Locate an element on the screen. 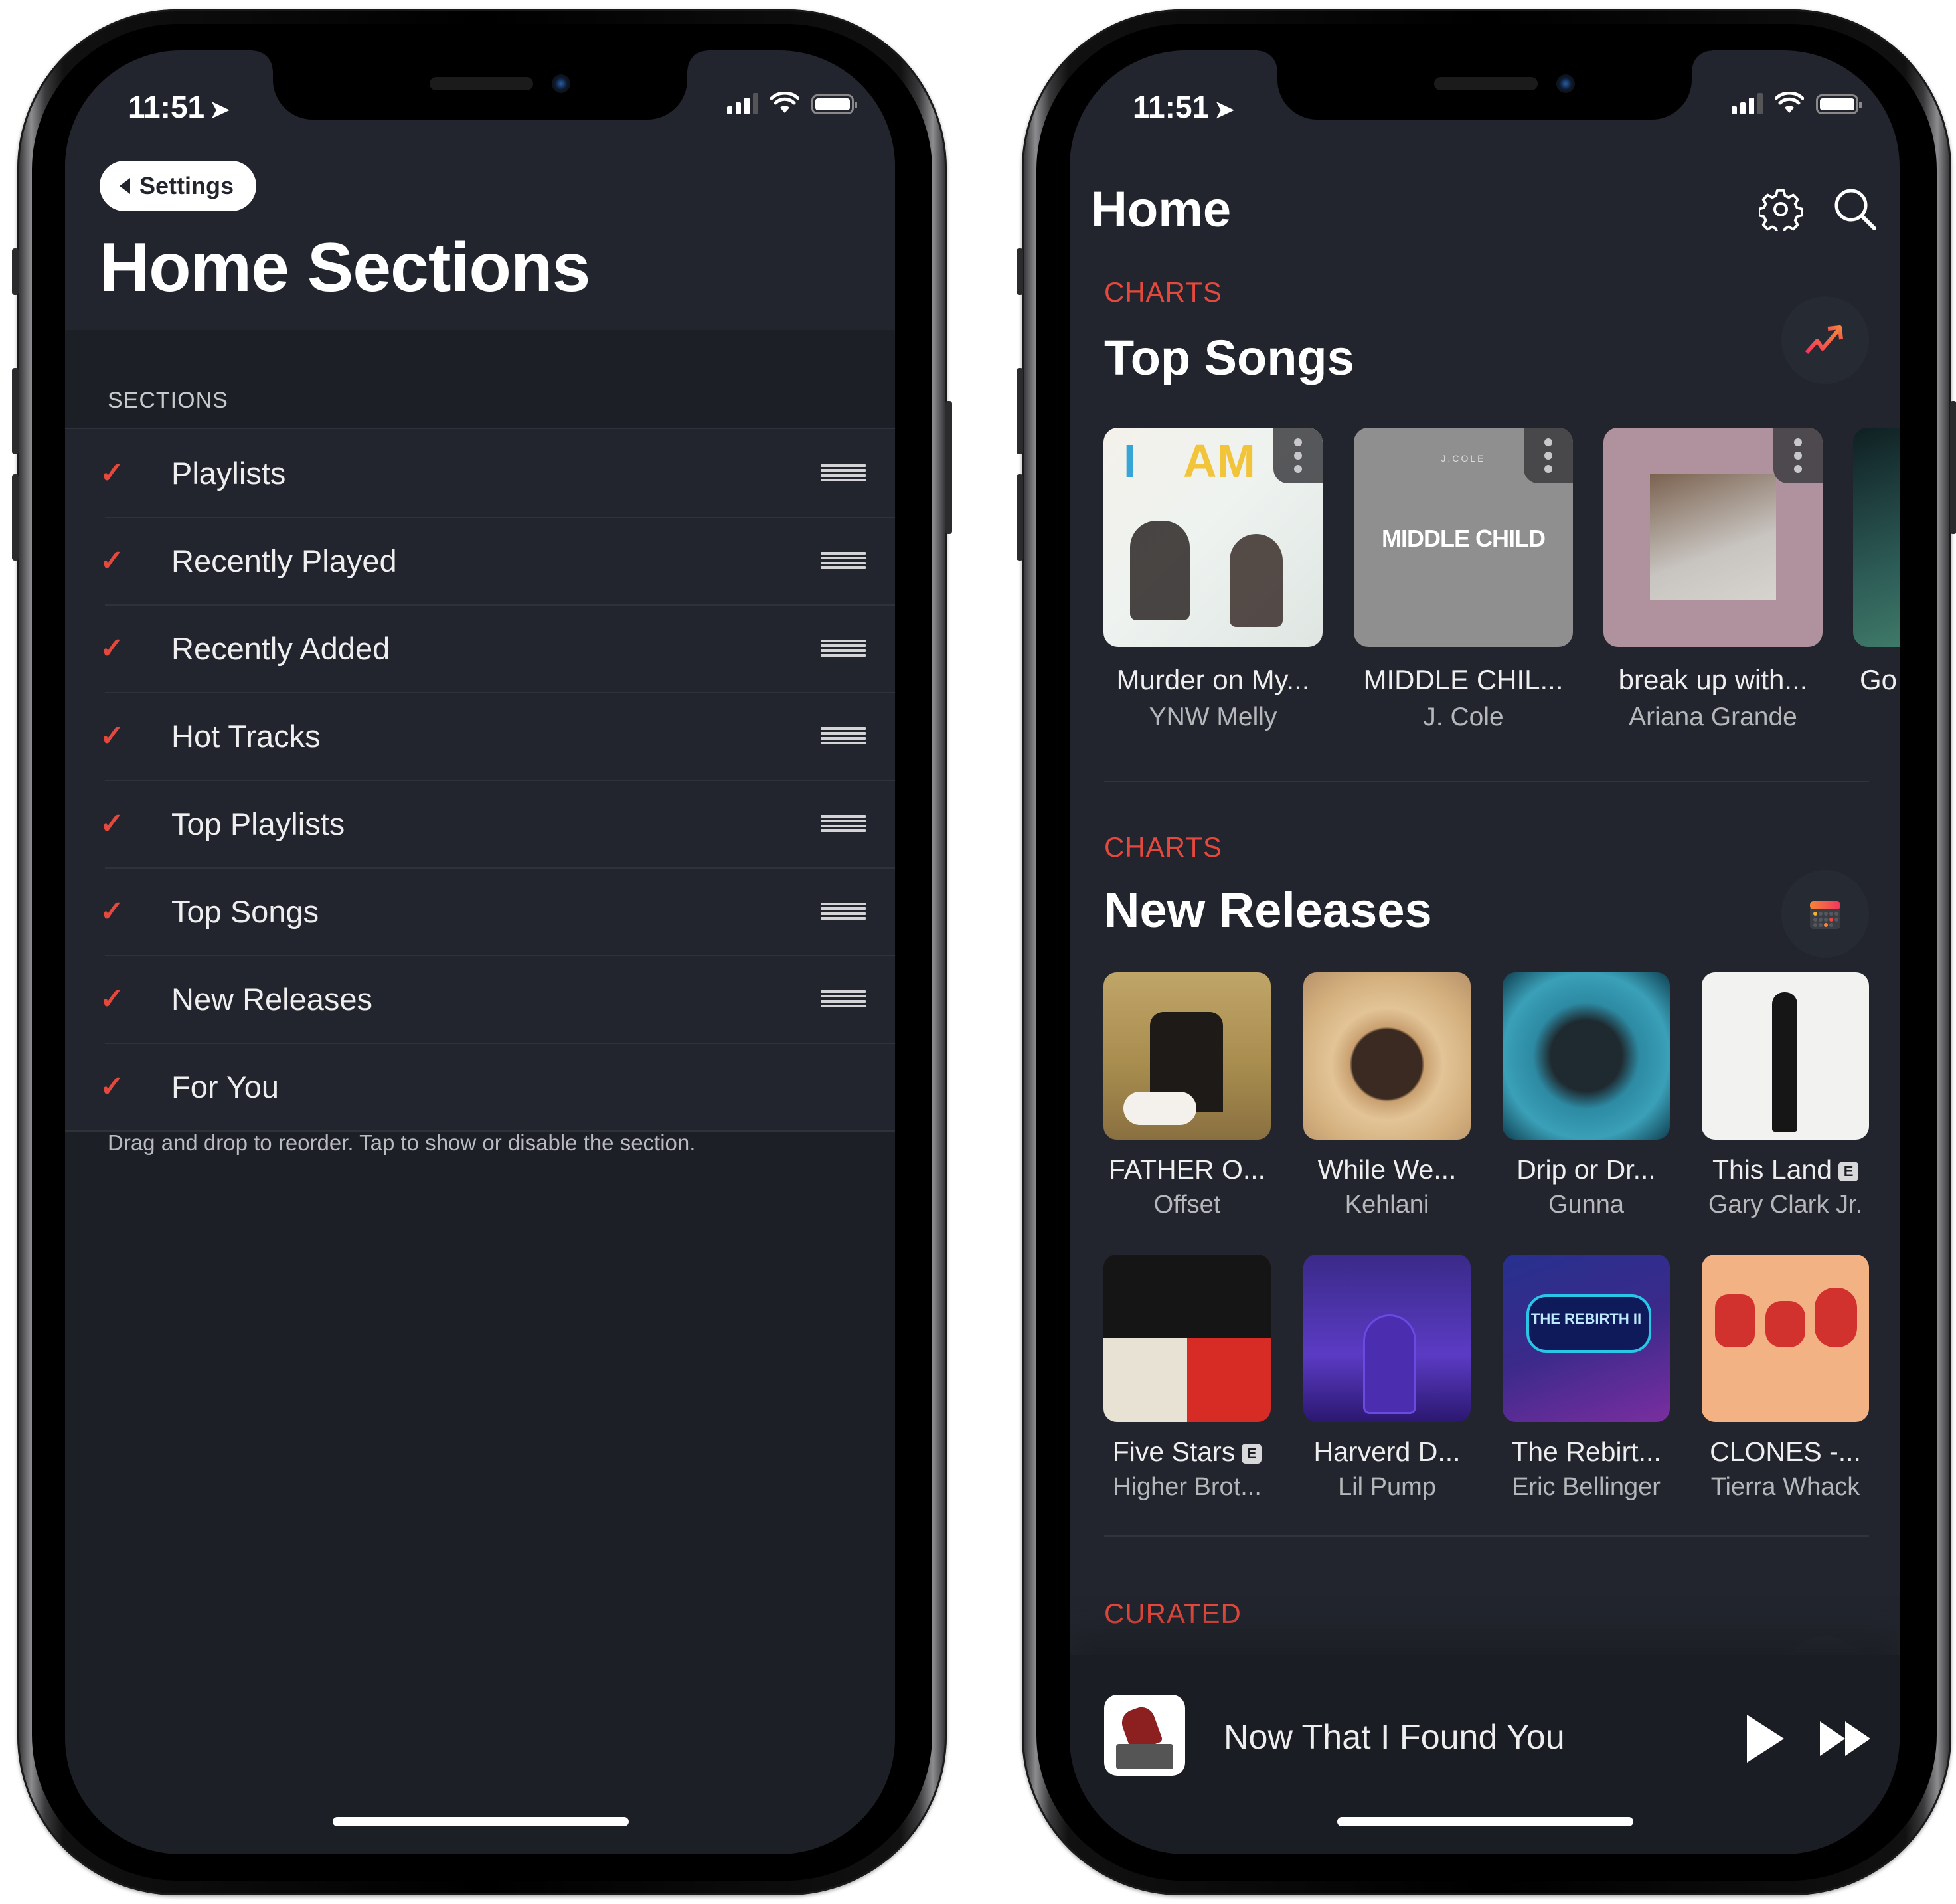 This screenshot has height=1904, width=1956. trending-button is located at coordinates (1825, 340).